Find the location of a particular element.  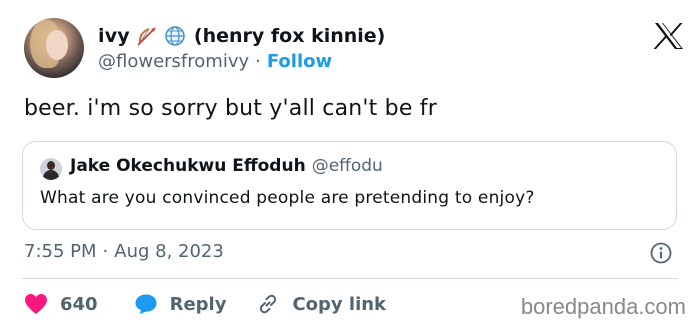

watermark: boredpanda.com is located at coordinates (603, 306).